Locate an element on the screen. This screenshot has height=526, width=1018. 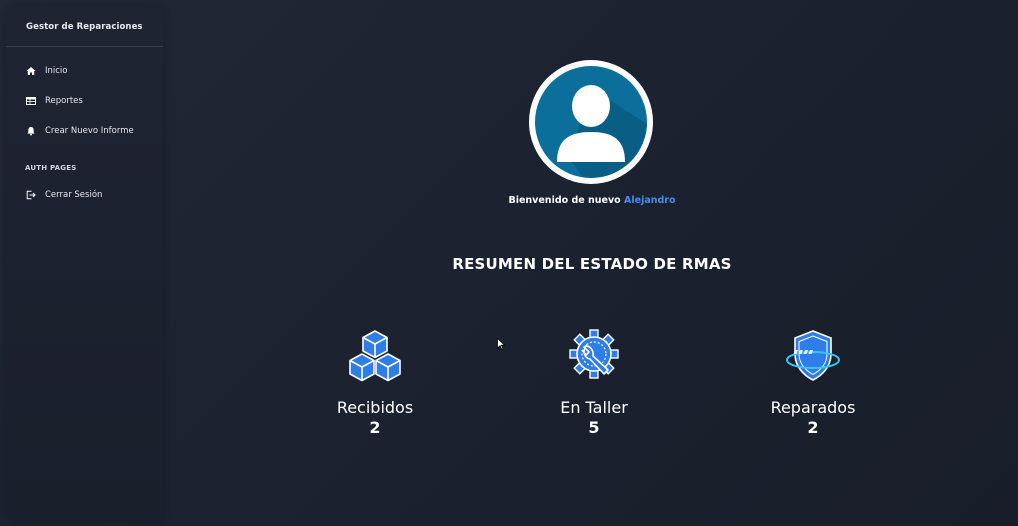
stat-recibidos: Recibidos 2 is located at coordinates (375, 382).